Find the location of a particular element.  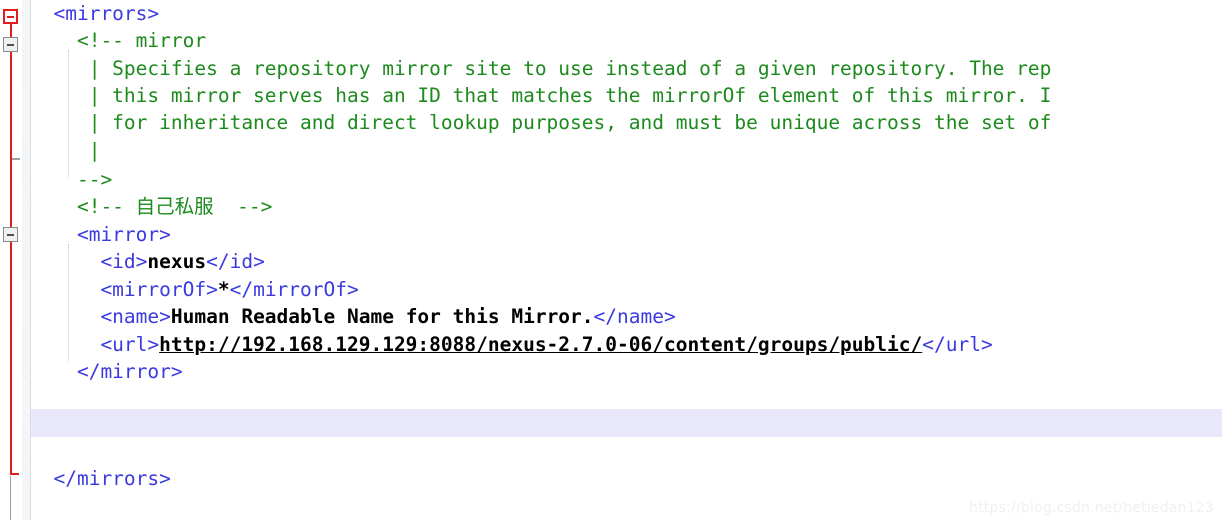

code-token: * is located at coordinates (223, 289).